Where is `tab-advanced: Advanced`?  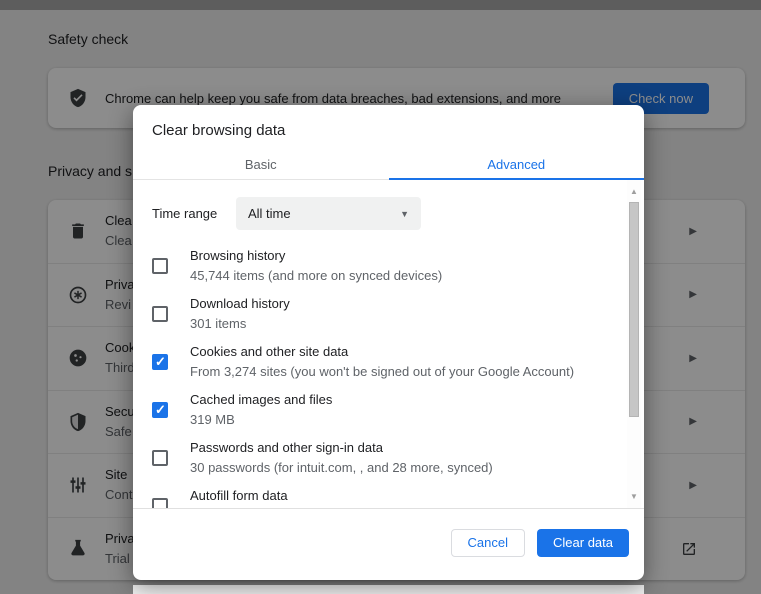 tab-advanced: Advanced is located at coordinates (516, 165).